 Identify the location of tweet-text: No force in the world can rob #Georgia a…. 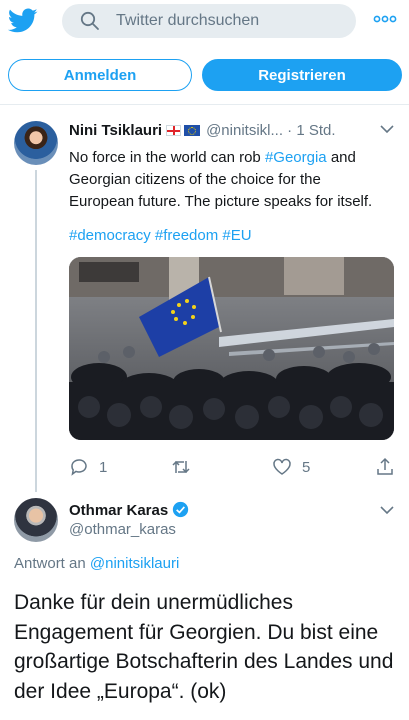
(229, 180).